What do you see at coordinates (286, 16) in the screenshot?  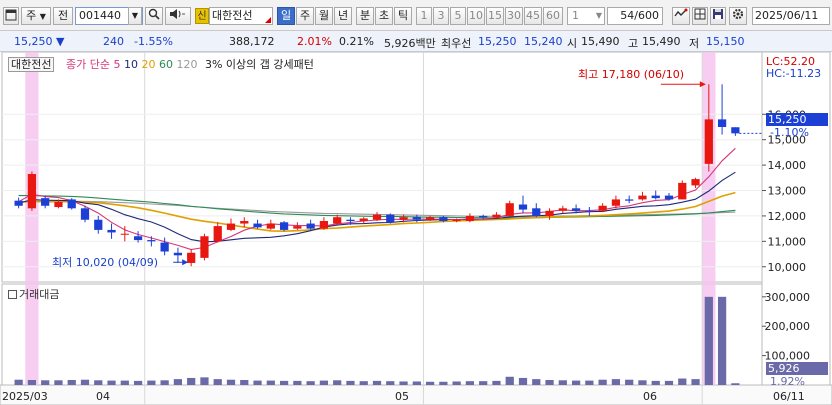 I see `tab-day: 일` at bounding box center [286, 16].